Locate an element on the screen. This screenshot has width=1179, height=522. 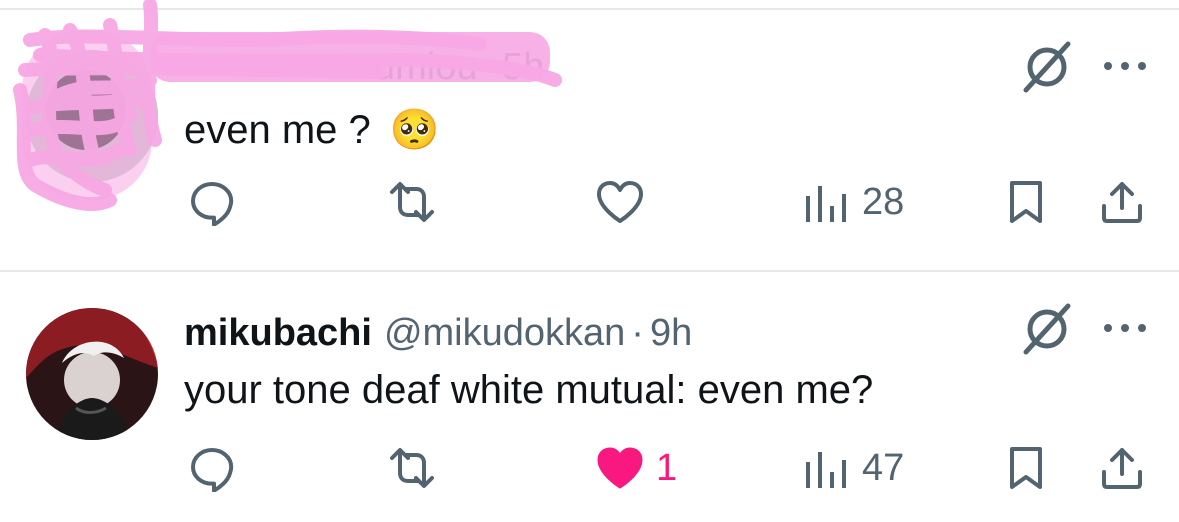
tweet-text: even me ? 🥺 is located at coordinates (312, 129).